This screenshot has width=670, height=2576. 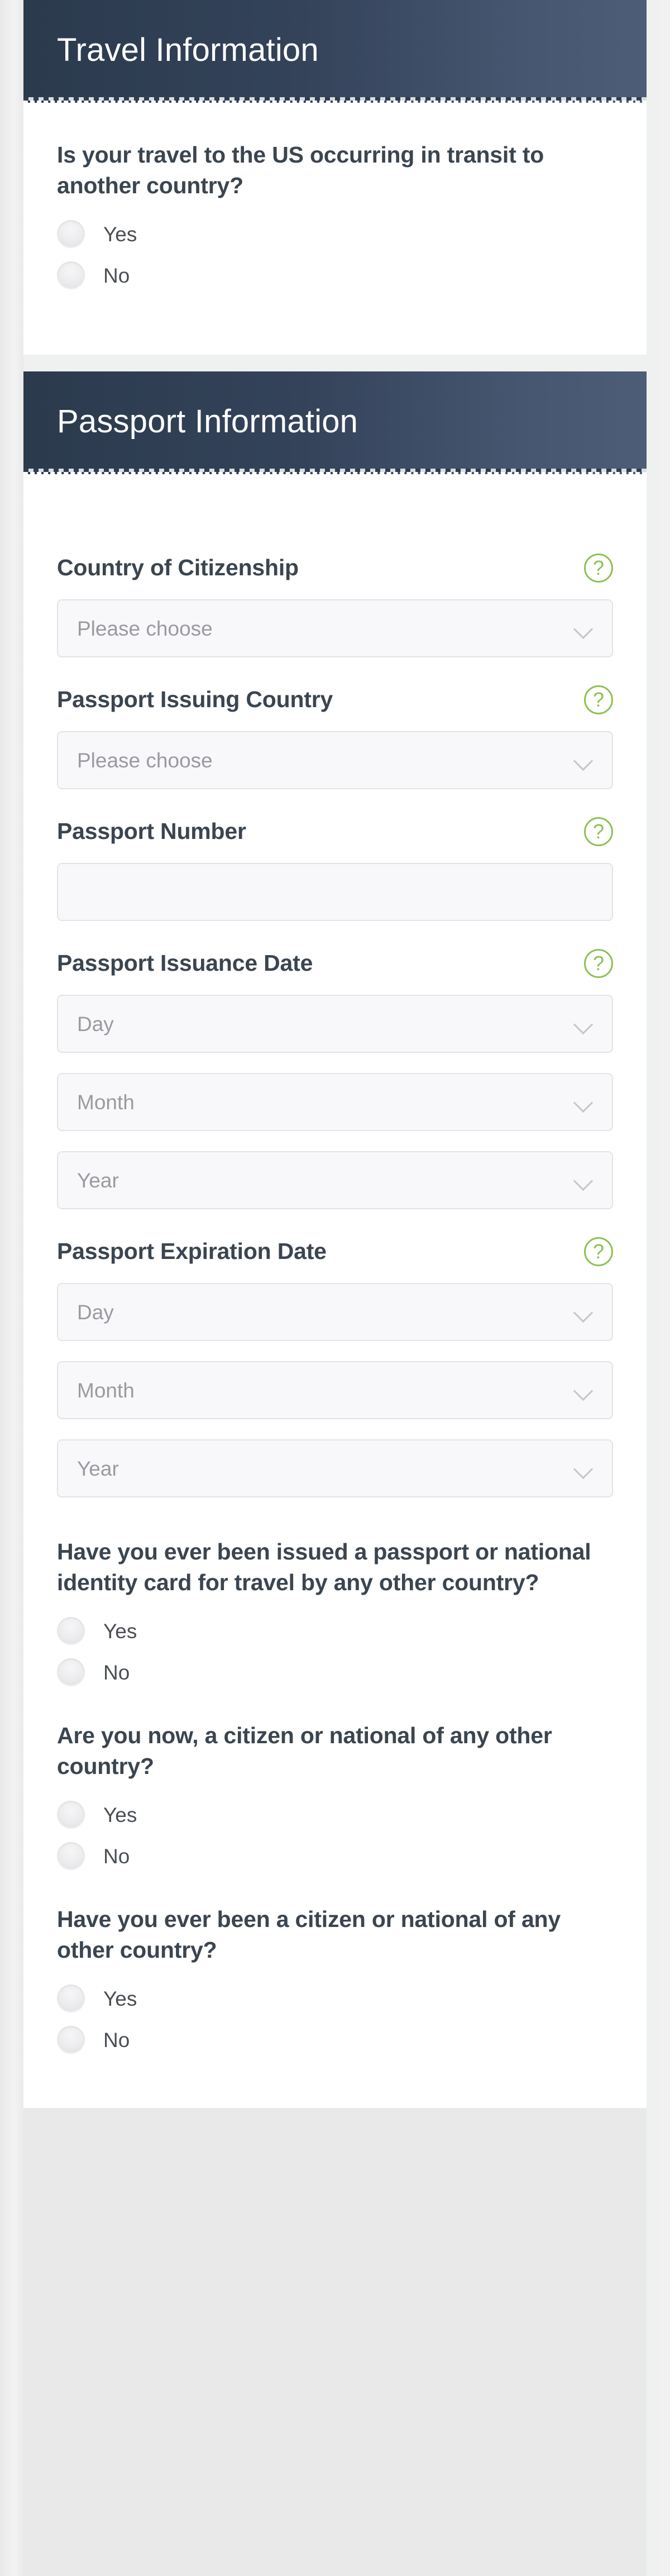 I want to click on section-title-travel-information: Travel Information, so click(x=188, y=50).